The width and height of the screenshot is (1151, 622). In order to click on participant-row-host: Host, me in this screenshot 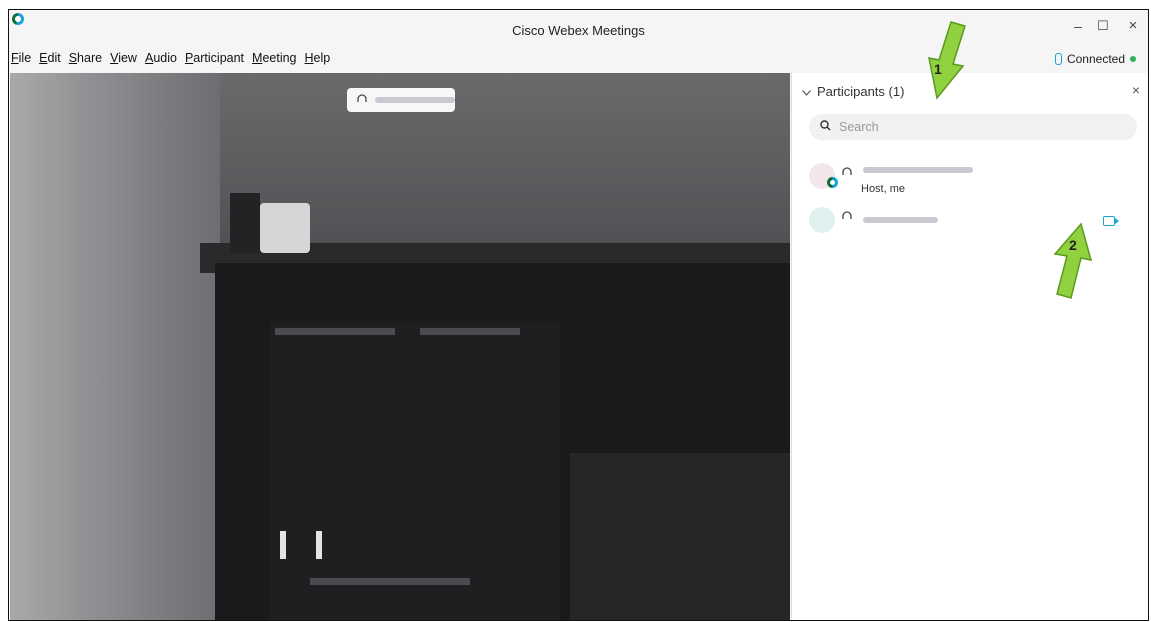, I will do `click(974, 179)`.